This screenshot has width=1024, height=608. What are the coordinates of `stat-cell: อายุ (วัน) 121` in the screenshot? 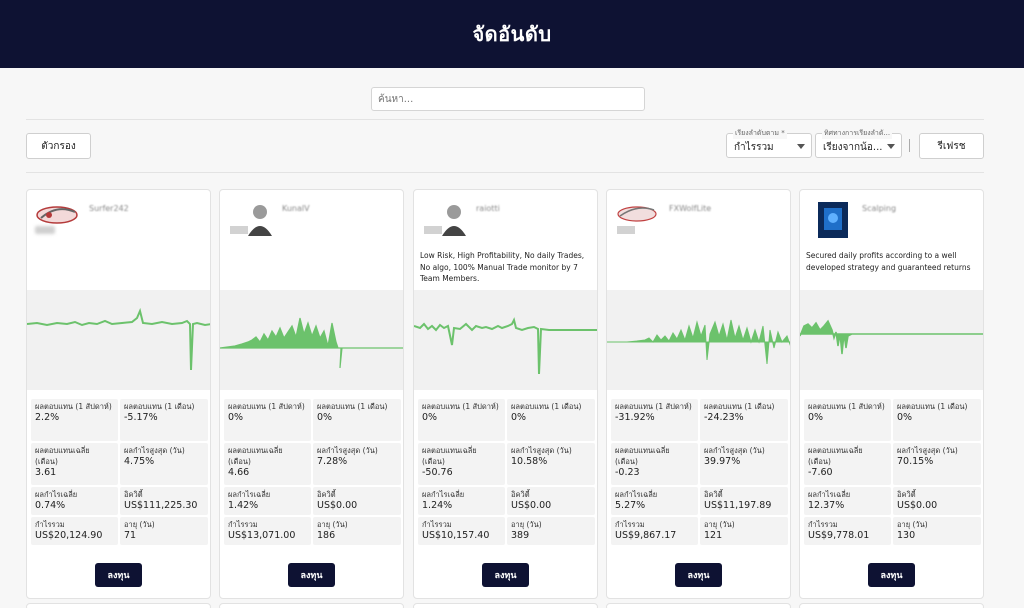 It's located at (744, 531).